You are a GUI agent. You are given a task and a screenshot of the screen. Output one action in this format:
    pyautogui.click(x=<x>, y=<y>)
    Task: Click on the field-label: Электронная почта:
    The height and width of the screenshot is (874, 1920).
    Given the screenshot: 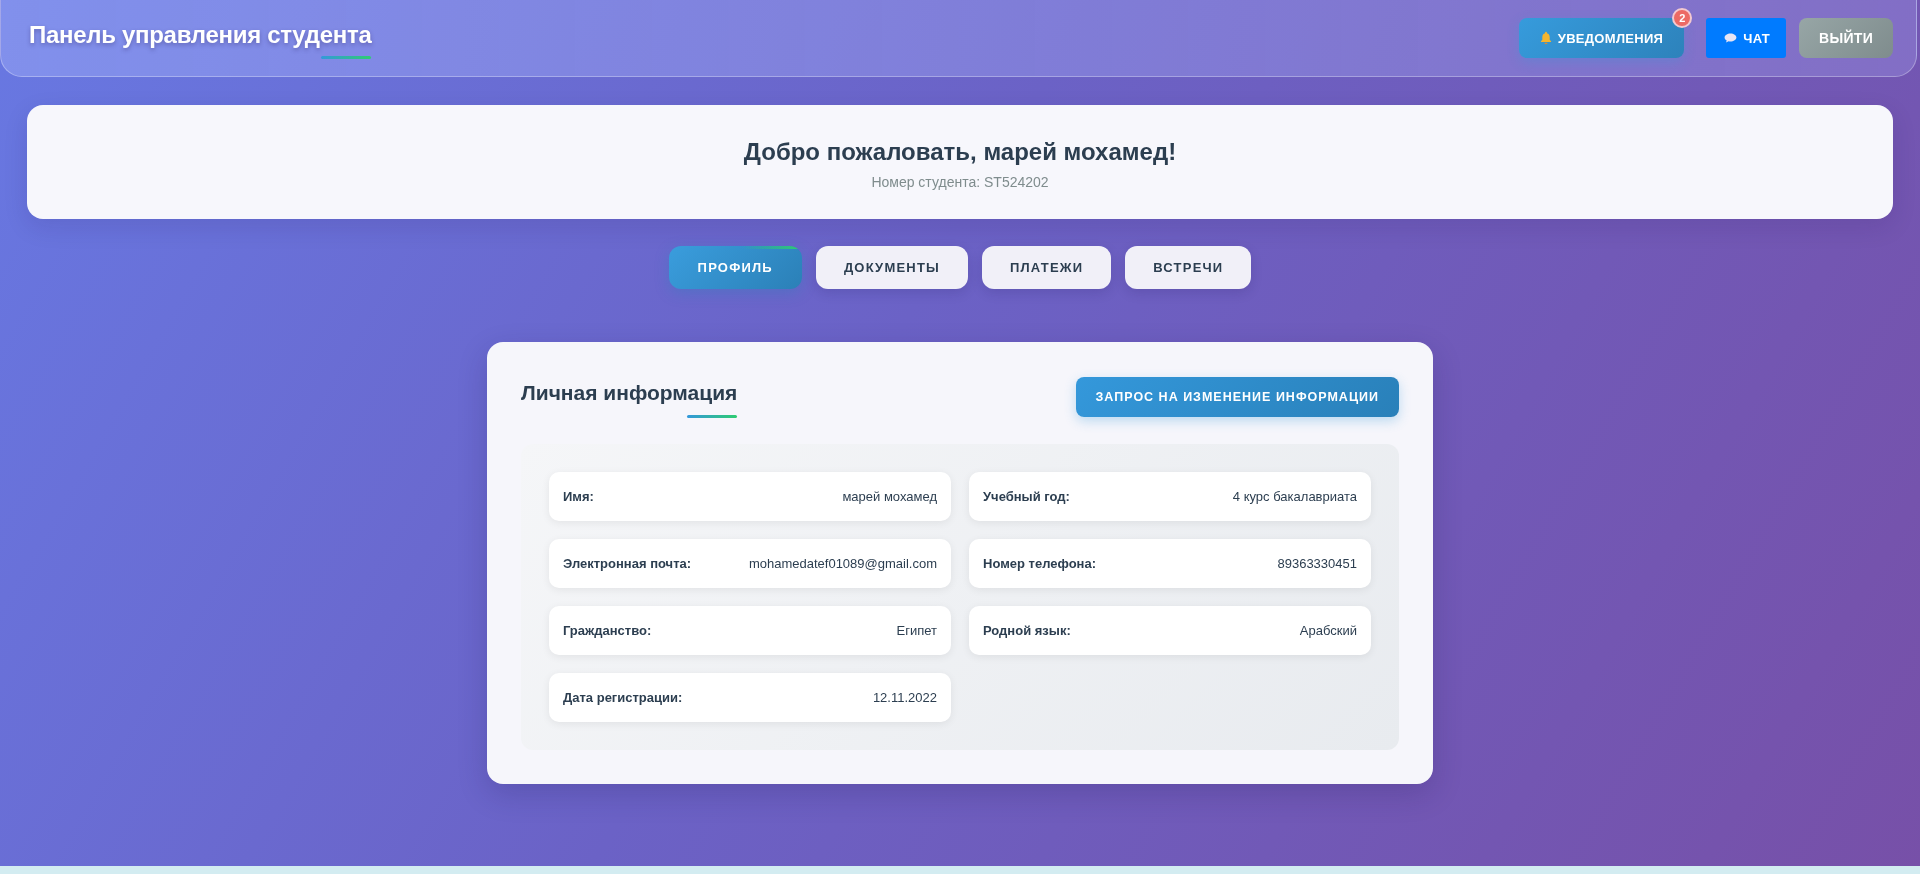 What is the action you would take?
    pyautogui.click(x=627, y=563)
    